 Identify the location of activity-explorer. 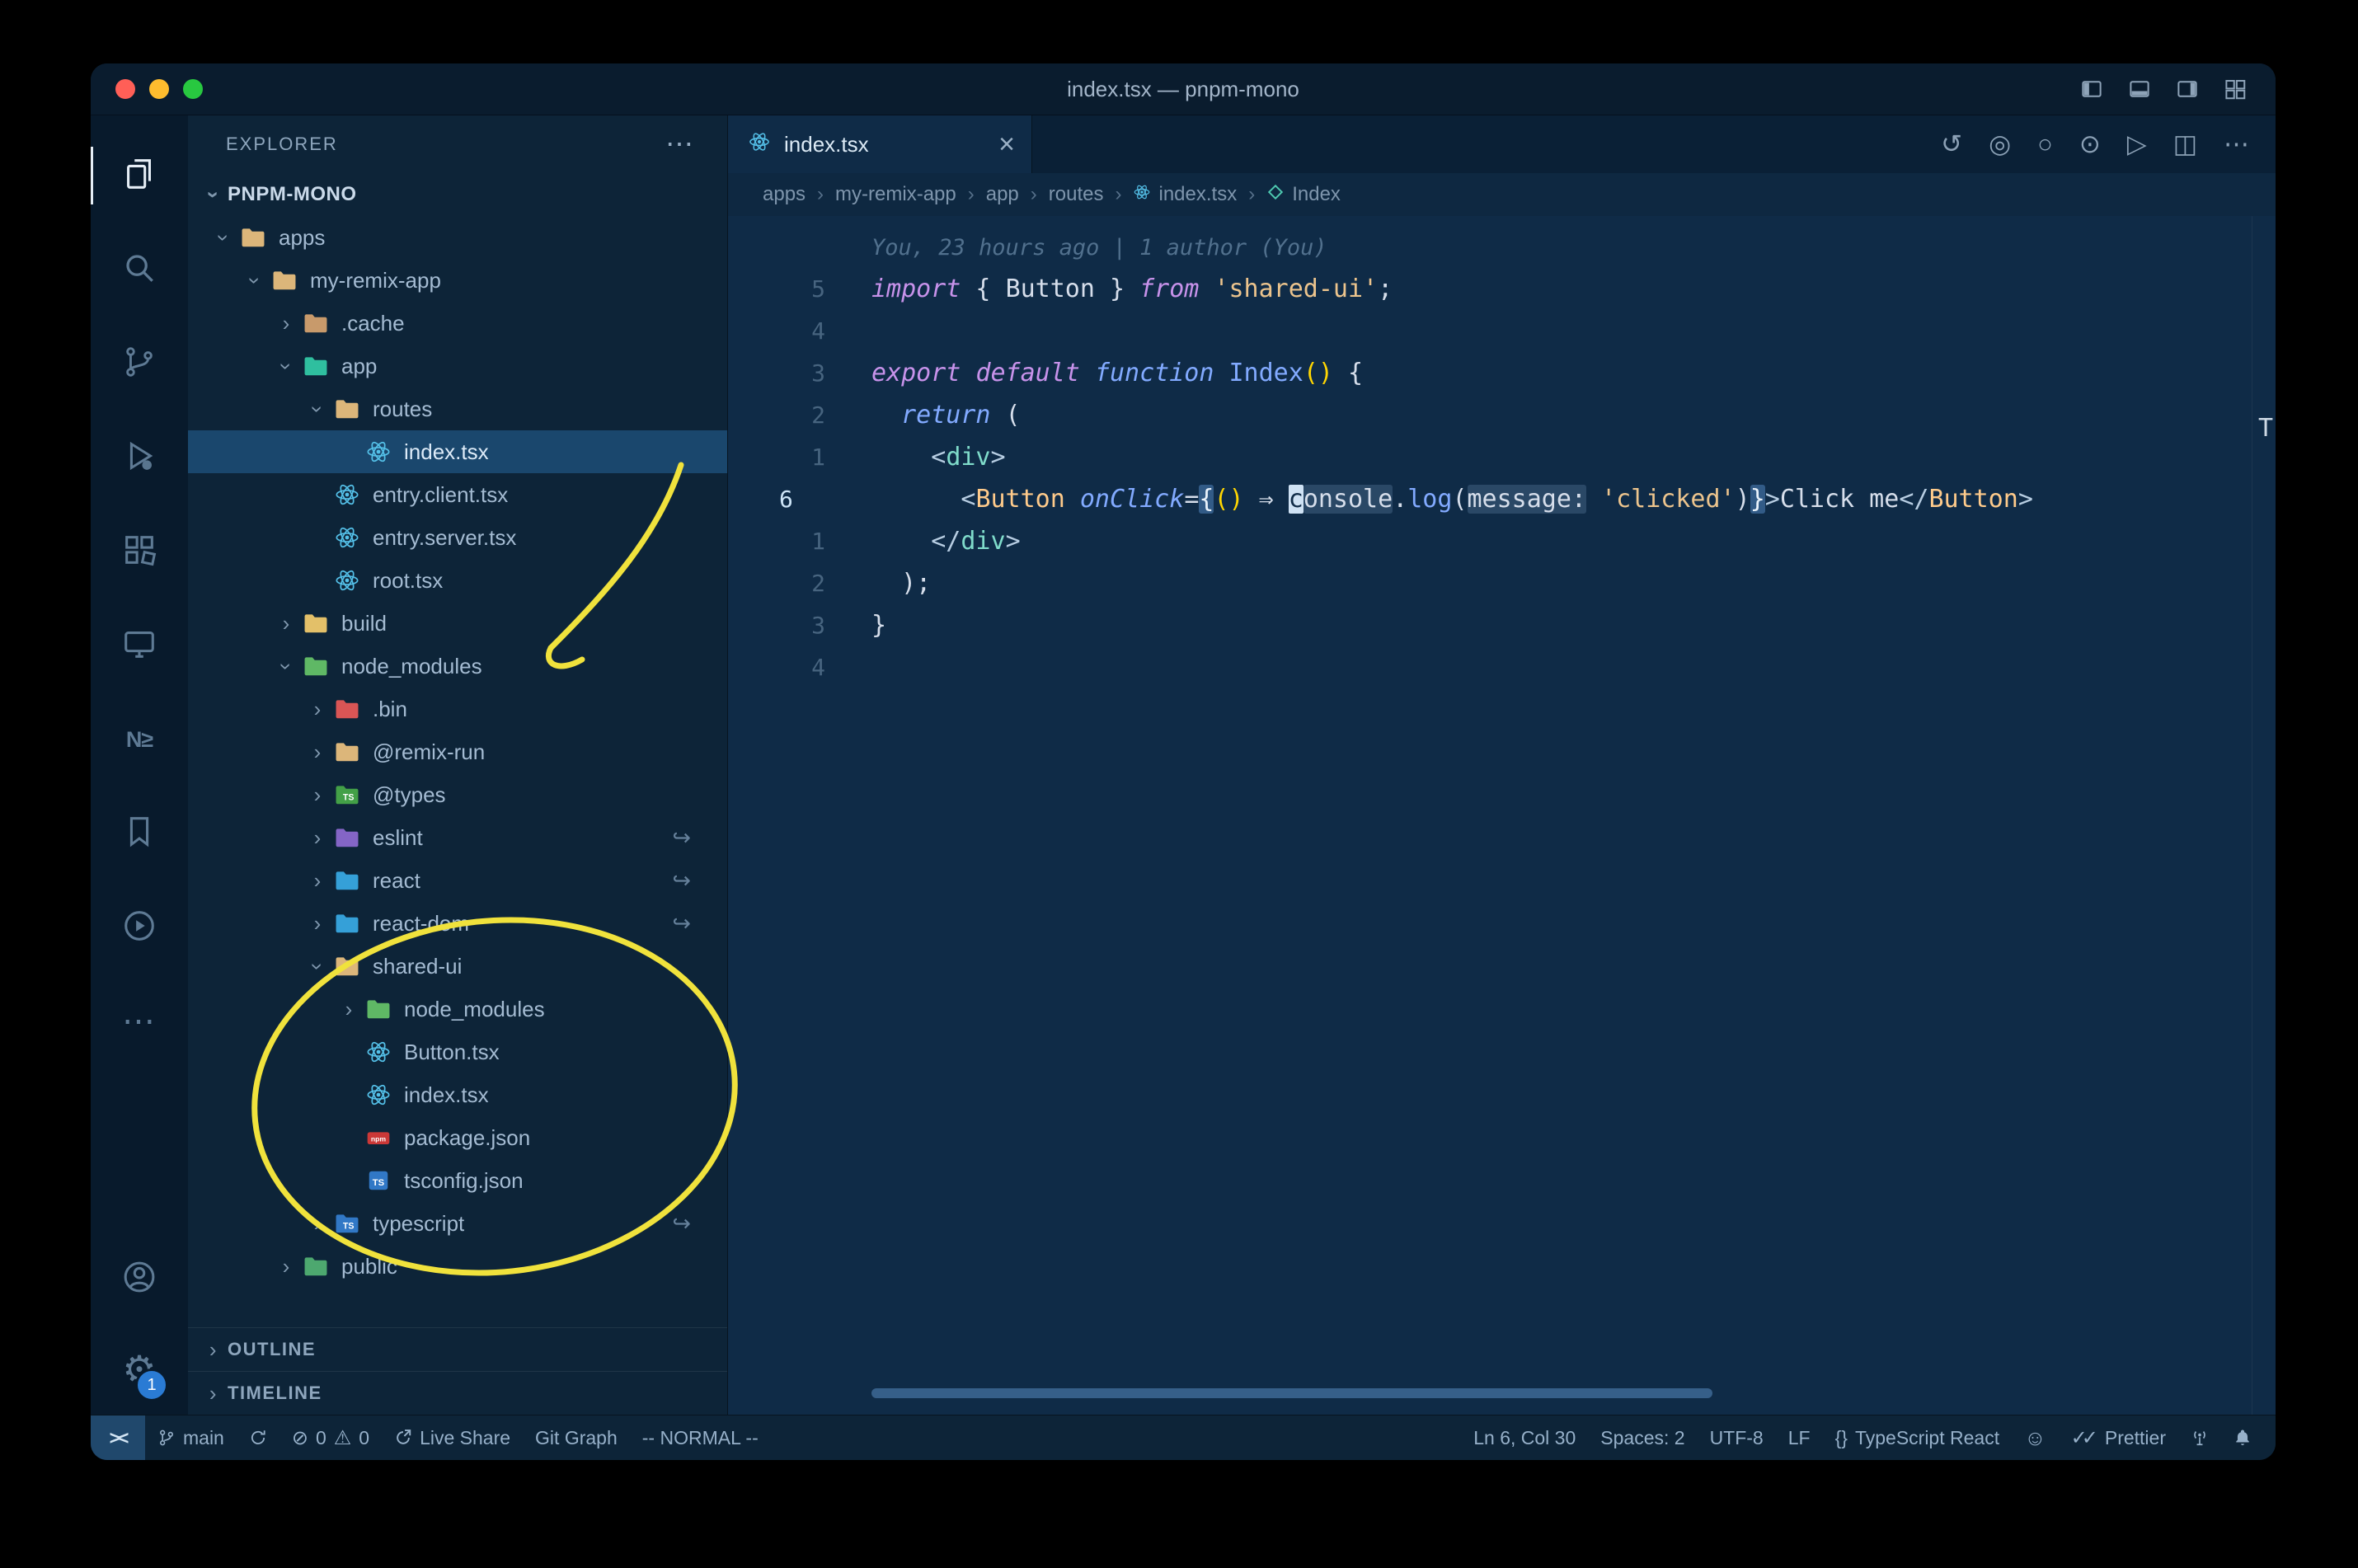
(140, 176).